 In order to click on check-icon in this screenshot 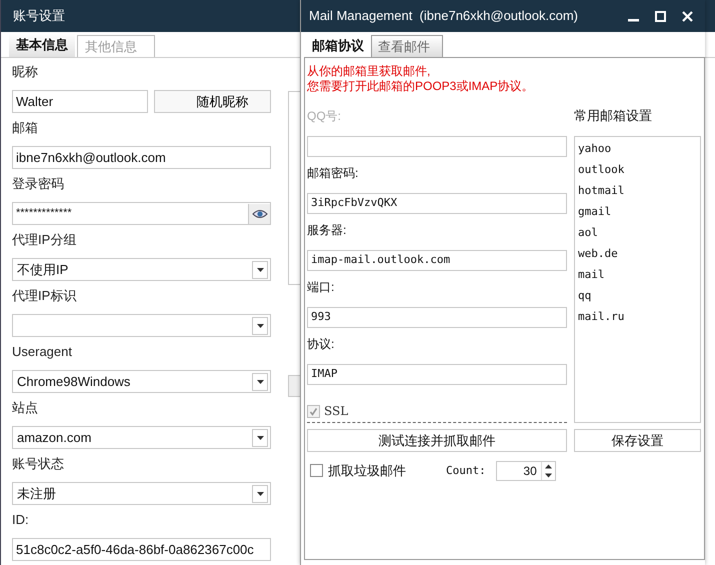, I will do `click(313, 411)`.